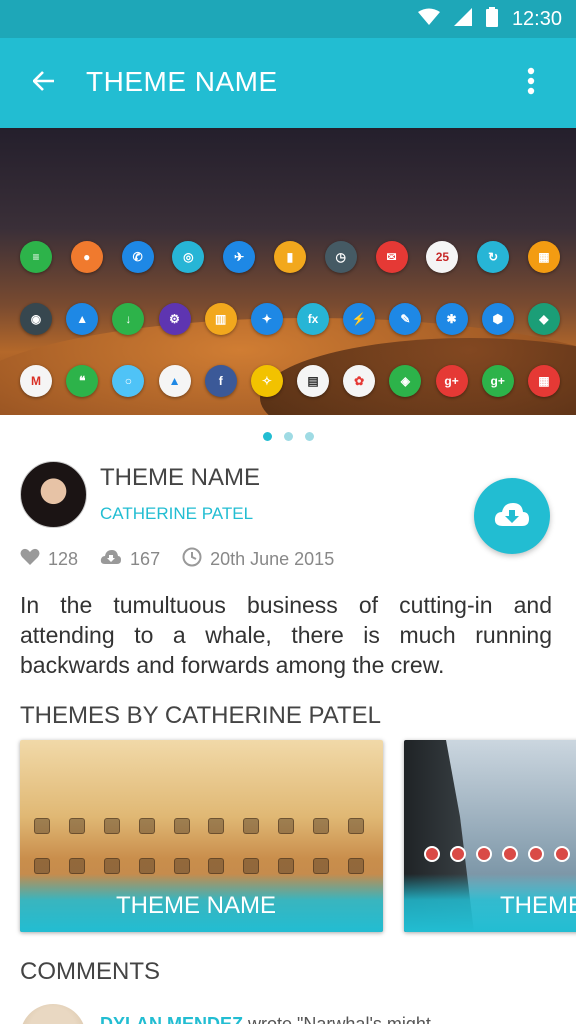 The width and height of the screenshot is (576, 1024). What do you see at coordinates (391, 257) in the screenshot?
I see `app-icon: ✉` at bounding box center [391, 257].